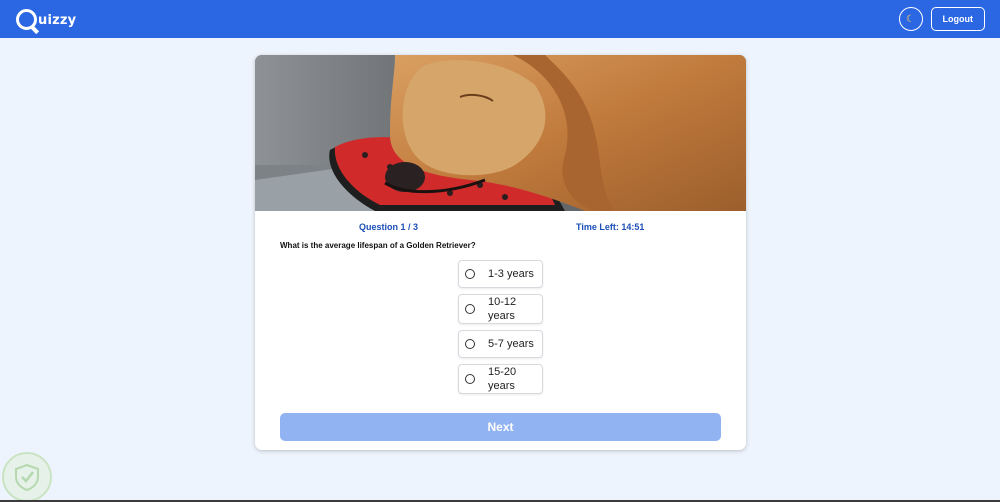 The height and width of the screenshot is (502, 1000). Describe the element at coordinates (957, 19) in the screenshot. I see `logout-button: Logout` at that location.